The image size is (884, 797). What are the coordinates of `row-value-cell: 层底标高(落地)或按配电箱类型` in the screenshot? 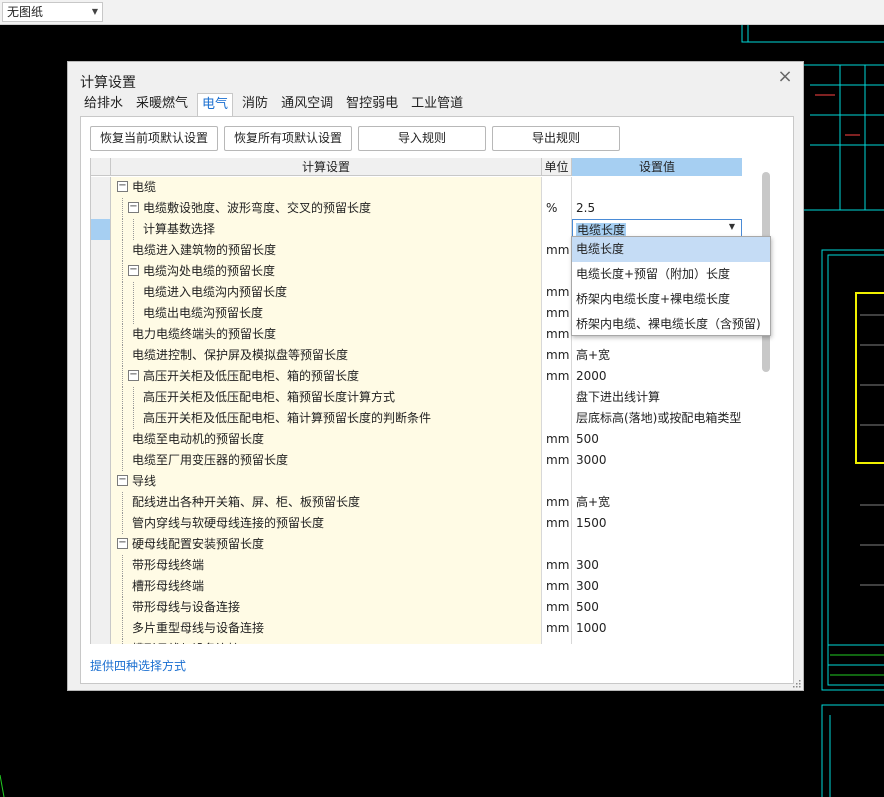 It's located at (657, 418).